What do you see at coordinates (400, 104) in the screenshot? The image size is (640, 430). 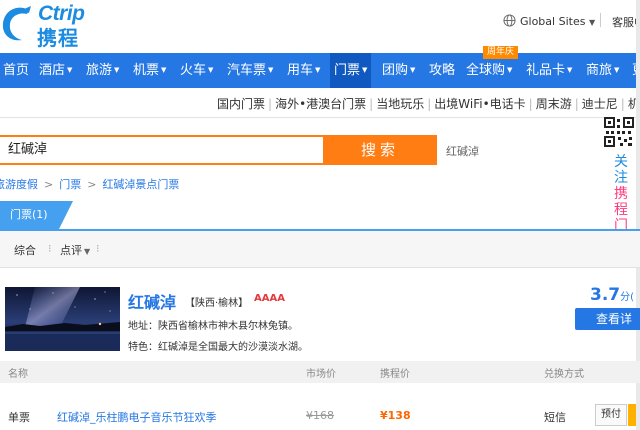 I see `subnav-local-fun: 当地玩乐` at bounding box center [400, 104].